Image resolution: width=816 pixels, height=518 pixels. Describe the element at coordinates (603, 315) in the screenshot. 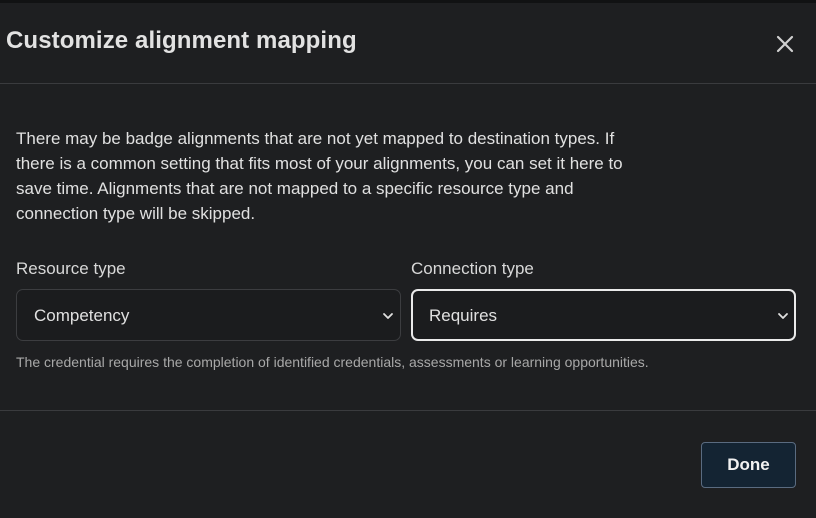

I see `connection-type-select: Requires` at that location.